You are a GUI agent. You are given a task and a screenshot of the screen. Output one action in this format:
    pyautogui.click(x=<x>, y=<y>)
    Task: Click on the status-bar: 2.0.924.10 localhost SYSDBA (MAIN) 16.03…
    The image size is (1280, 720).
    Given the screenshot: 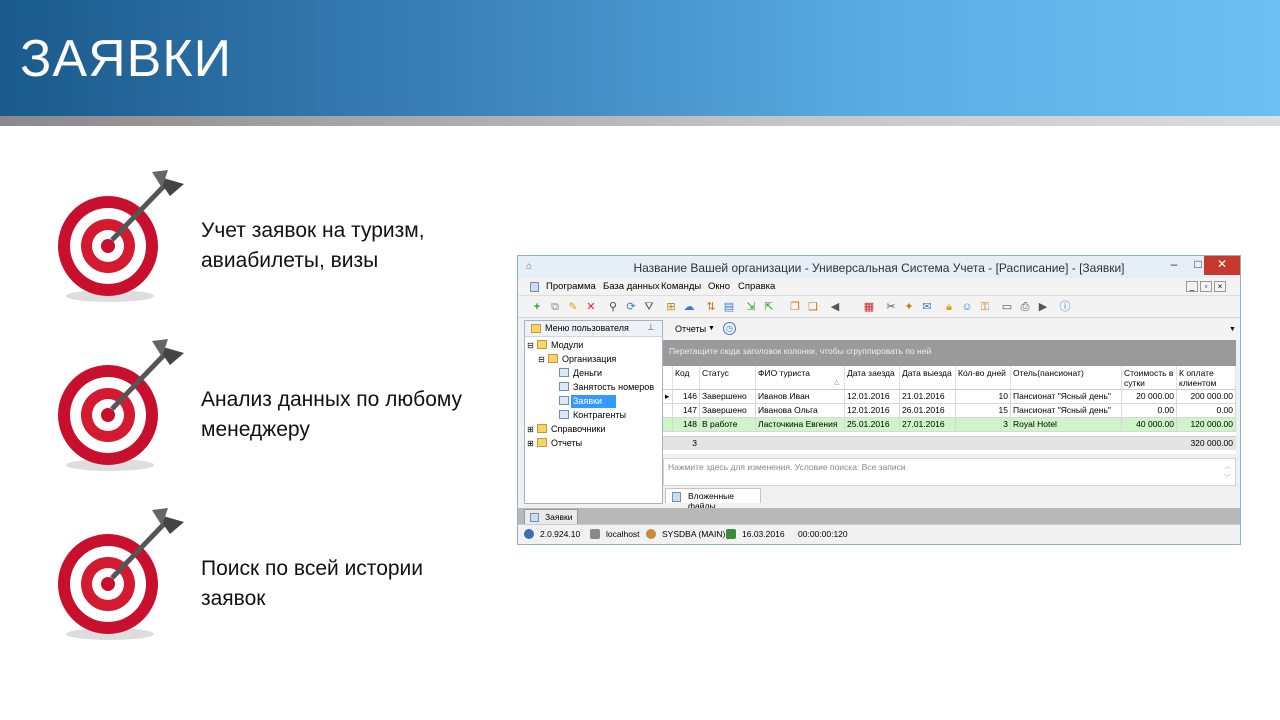 What is the action you would take?
    pyautogui.click(x=879, y=534)
    